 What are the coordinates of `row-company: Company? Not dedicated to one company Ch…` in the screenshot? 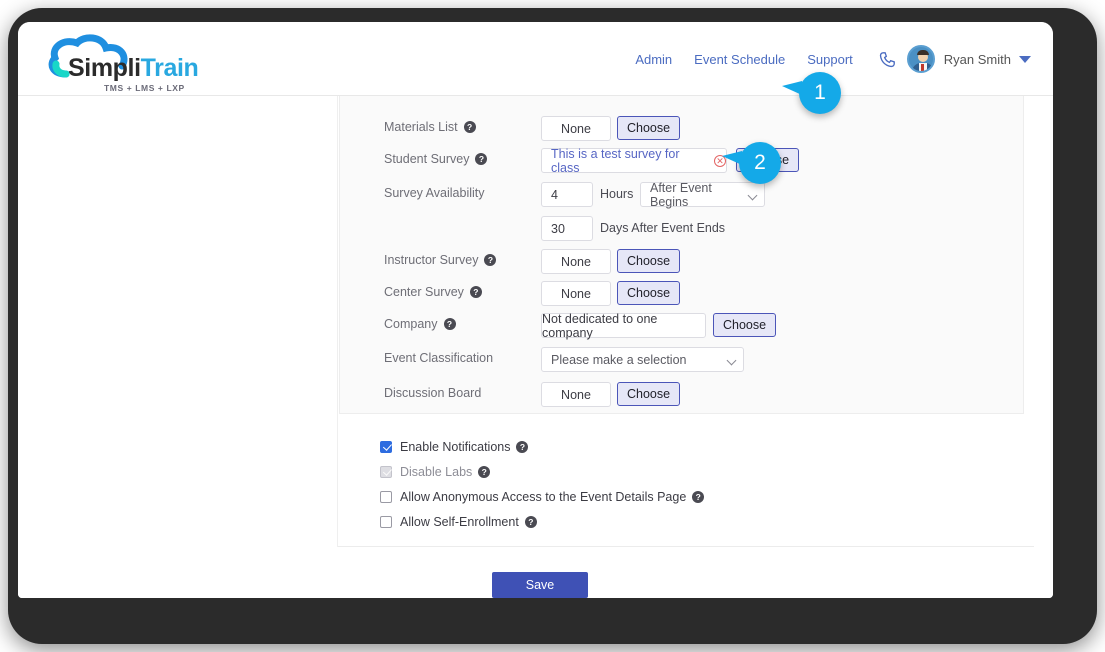 It's located at (682, 326).